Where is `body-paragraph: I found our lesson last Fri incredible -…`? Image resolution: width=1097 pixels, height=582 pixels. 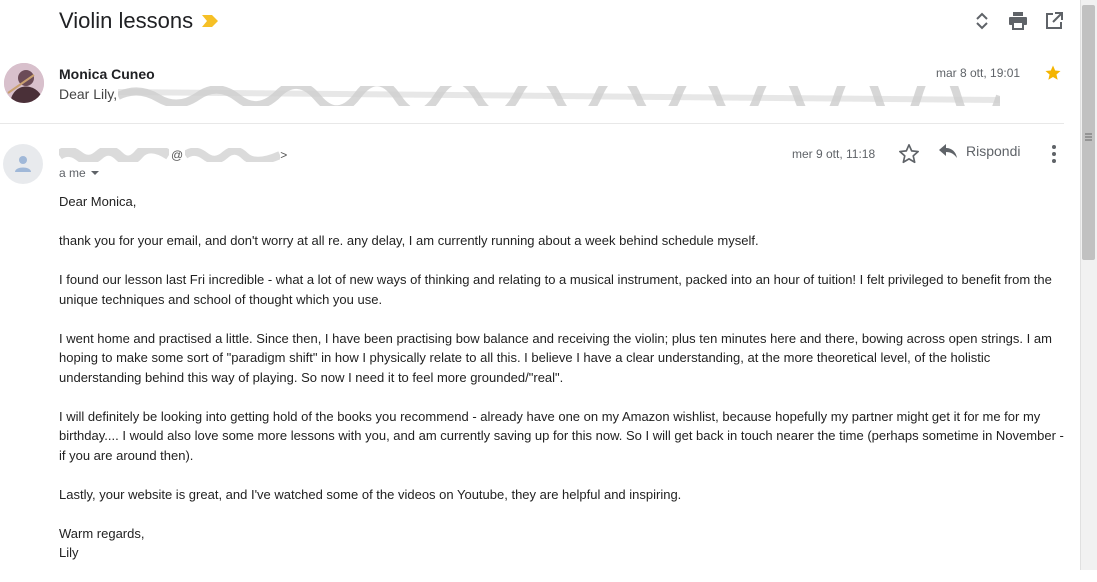
body-paragraph: I found our lesson last Fri incredible -… is located at coordinates (555, 289).